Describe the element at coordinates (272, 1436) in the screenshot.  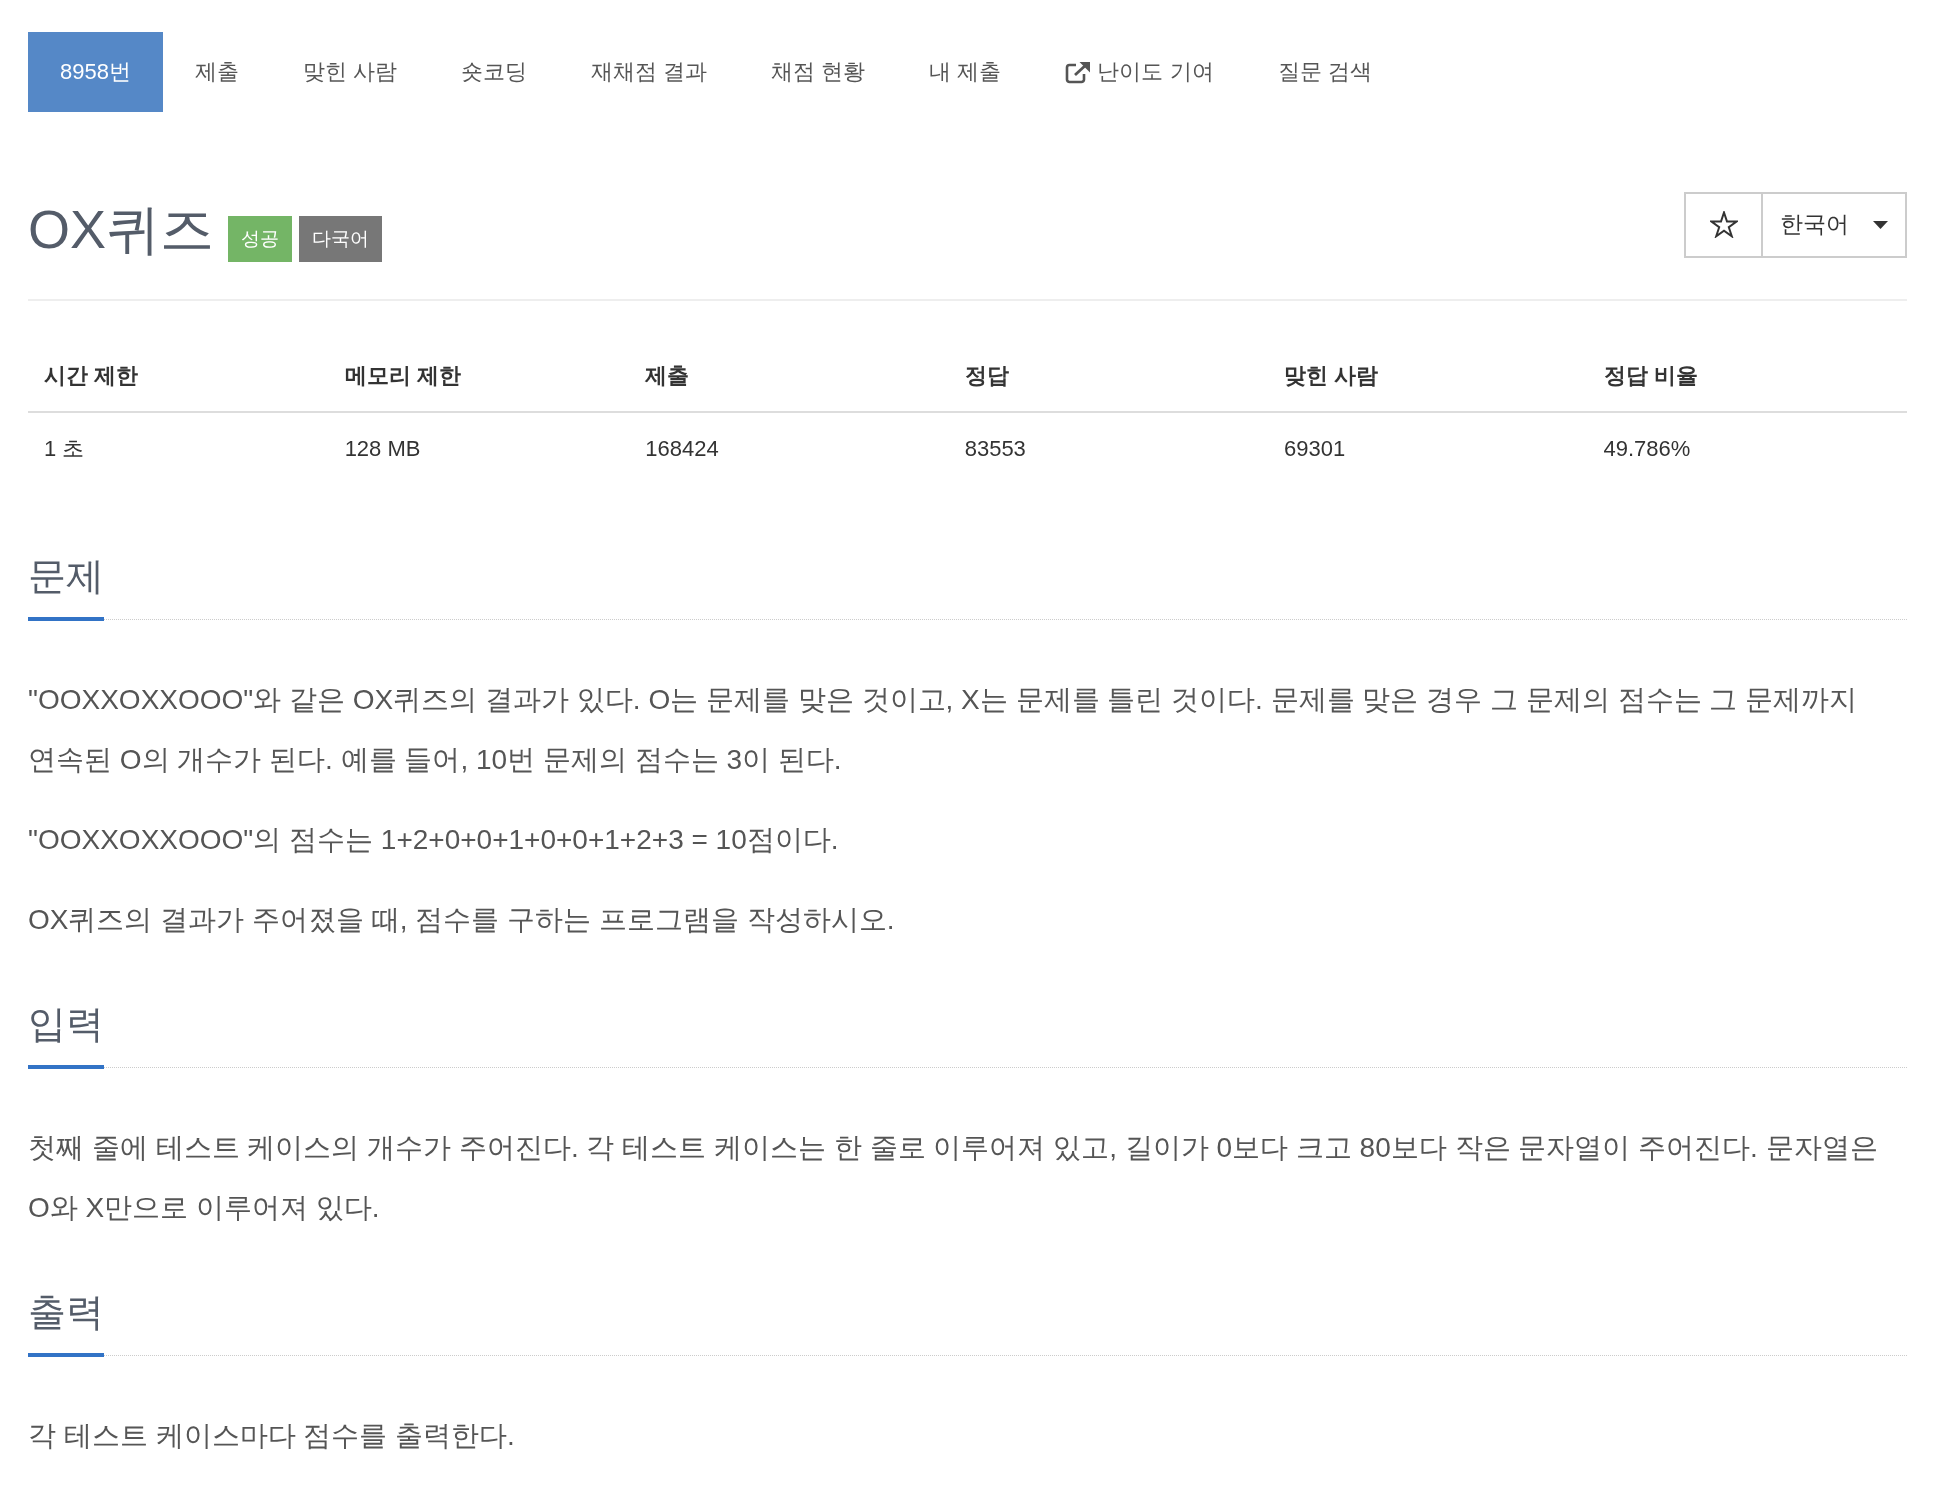
I see `paragraph: 각 테스트 케이스마다 점수를 출력한다.` at that location.